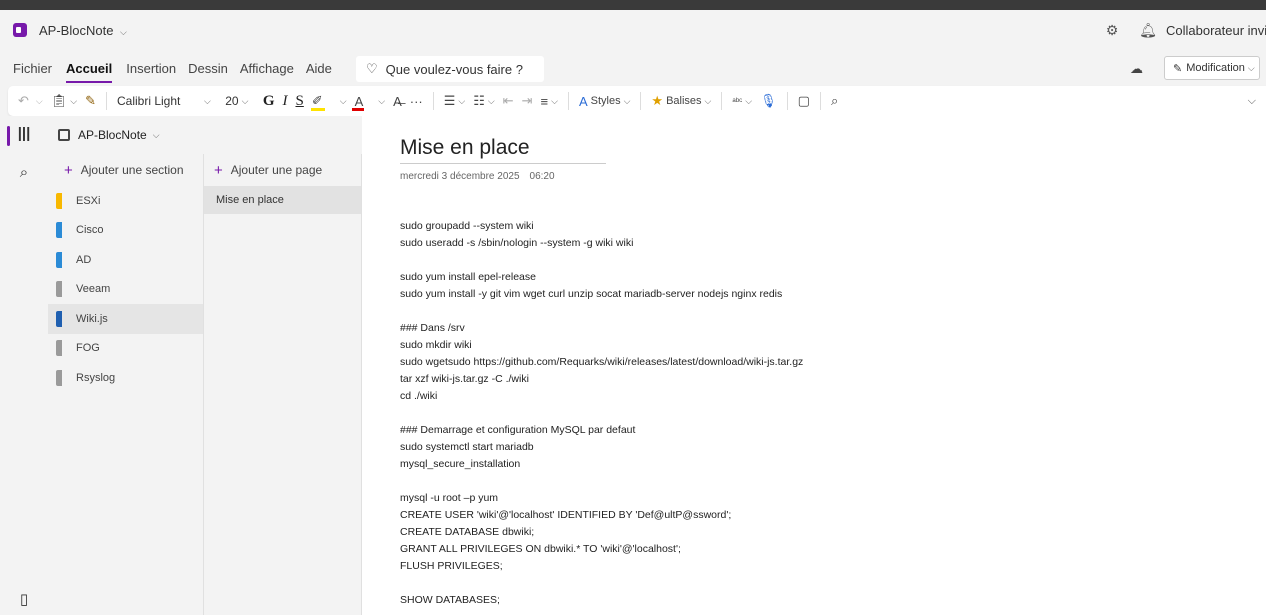 The image size is (1266, 615). I want to click on section-item-label: Veeam, so click(93, 289).